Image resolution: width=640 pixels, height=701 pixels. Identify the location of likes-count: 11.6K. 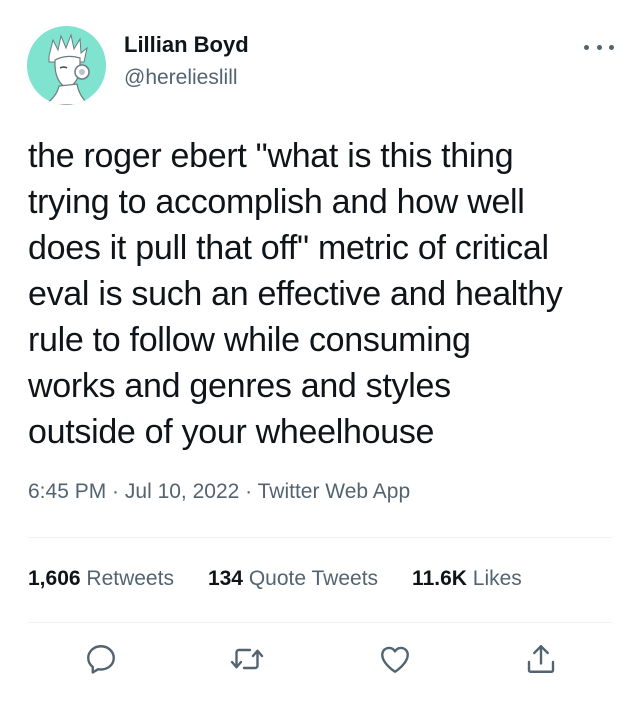
(439, 578).